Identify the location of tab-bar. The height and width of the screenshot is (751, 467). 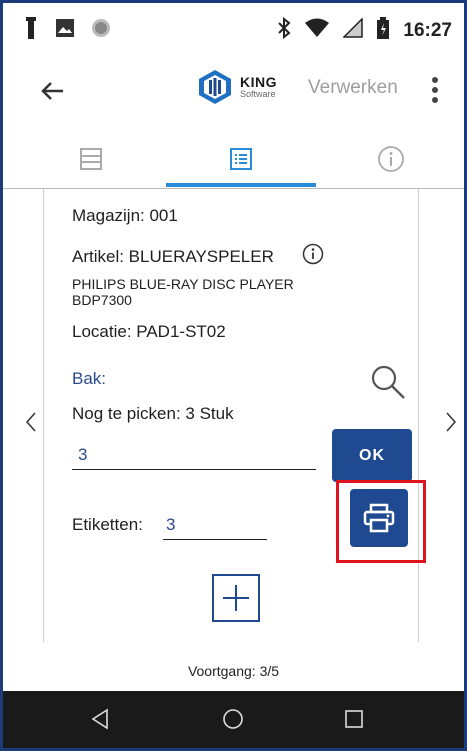
(233, 159).